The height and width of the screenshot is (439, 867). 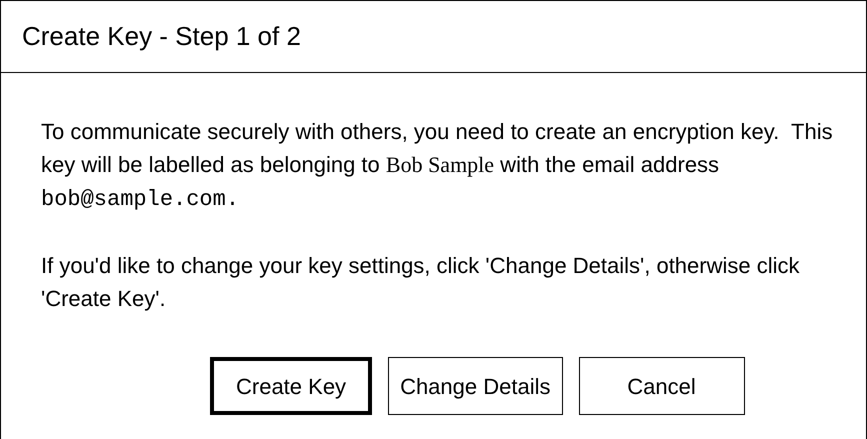 I want to click on dialog-button: Change Details, so click(x=475, y=386).